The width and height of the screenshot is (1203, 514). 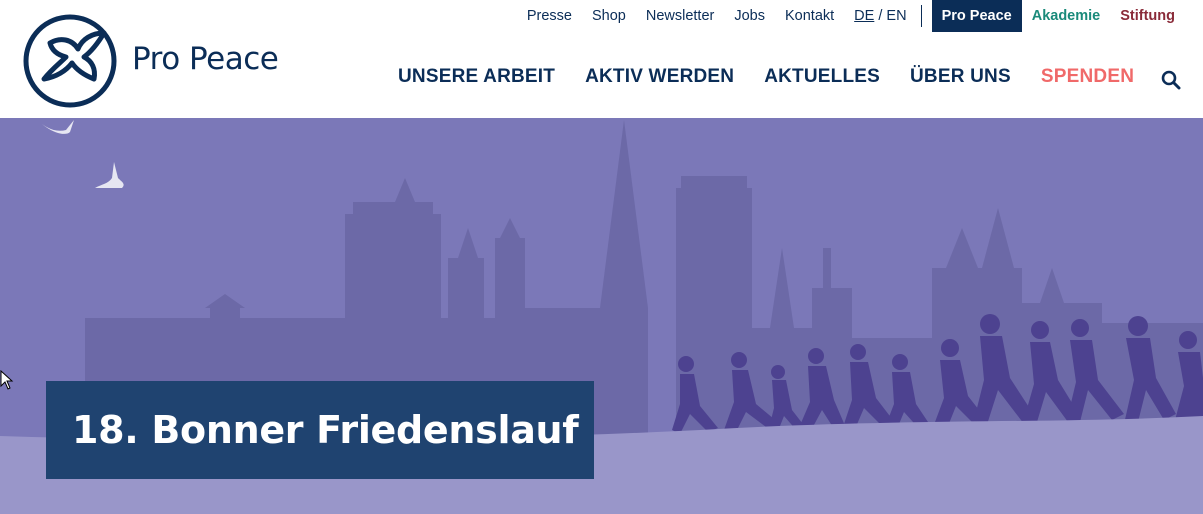 I want to click on language-switcher: DE / EN, so click(x=880, y=16).